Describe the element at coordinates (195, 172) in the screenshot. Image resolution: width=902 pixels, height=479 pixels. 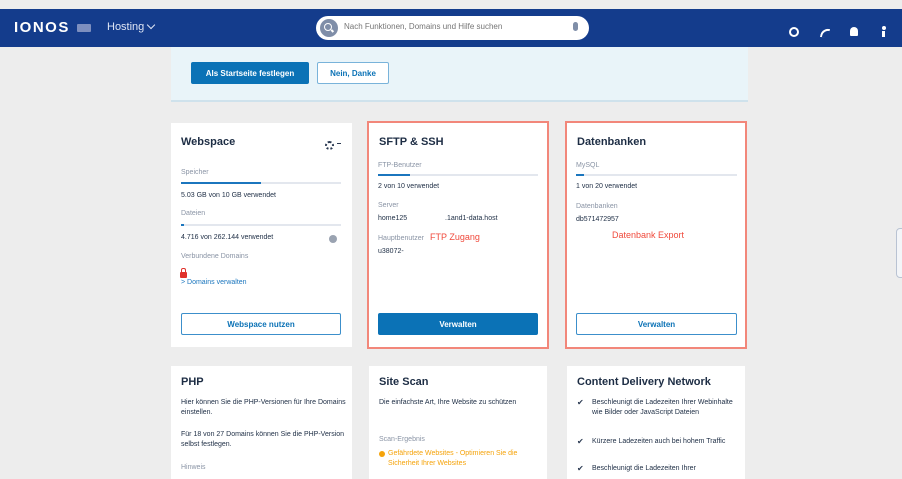
I see `storage-label: Speicher` at that location.